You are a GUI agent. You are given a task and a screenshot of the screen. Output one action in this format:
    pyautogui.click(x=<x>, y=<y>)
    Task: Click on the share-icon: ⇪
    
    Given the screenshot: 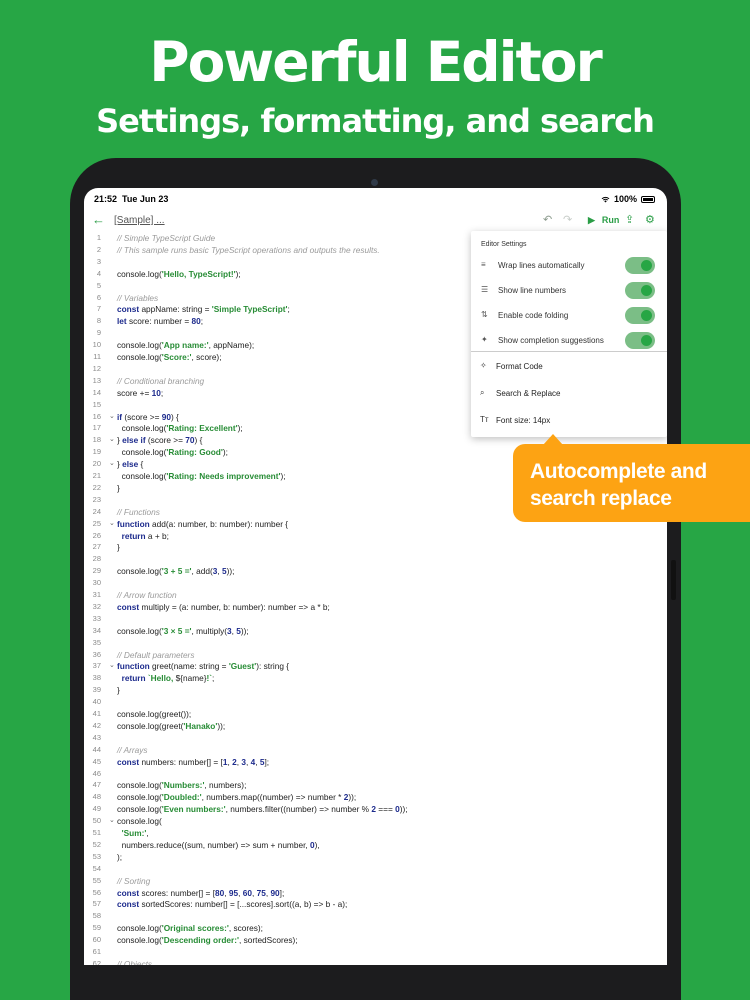 What is the action you would take?
    pyautogui.click(x=629, y=219)
    